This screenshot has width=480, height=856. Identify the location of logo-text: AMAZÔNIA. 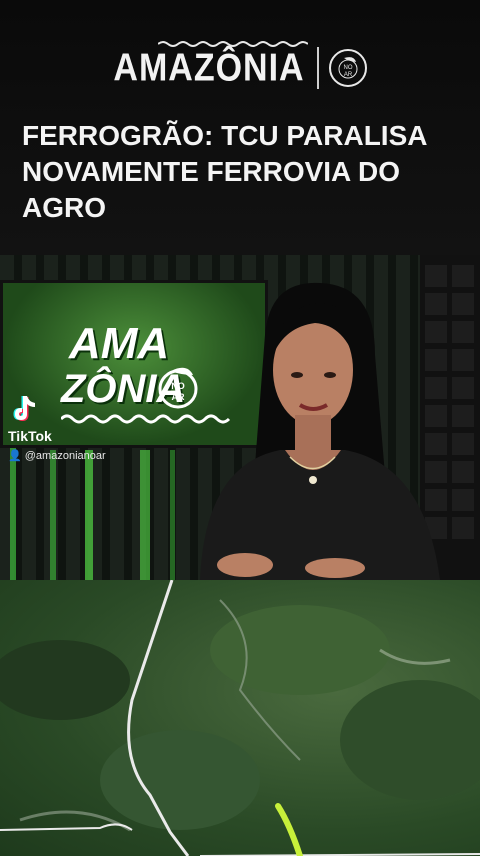
(209, 67).